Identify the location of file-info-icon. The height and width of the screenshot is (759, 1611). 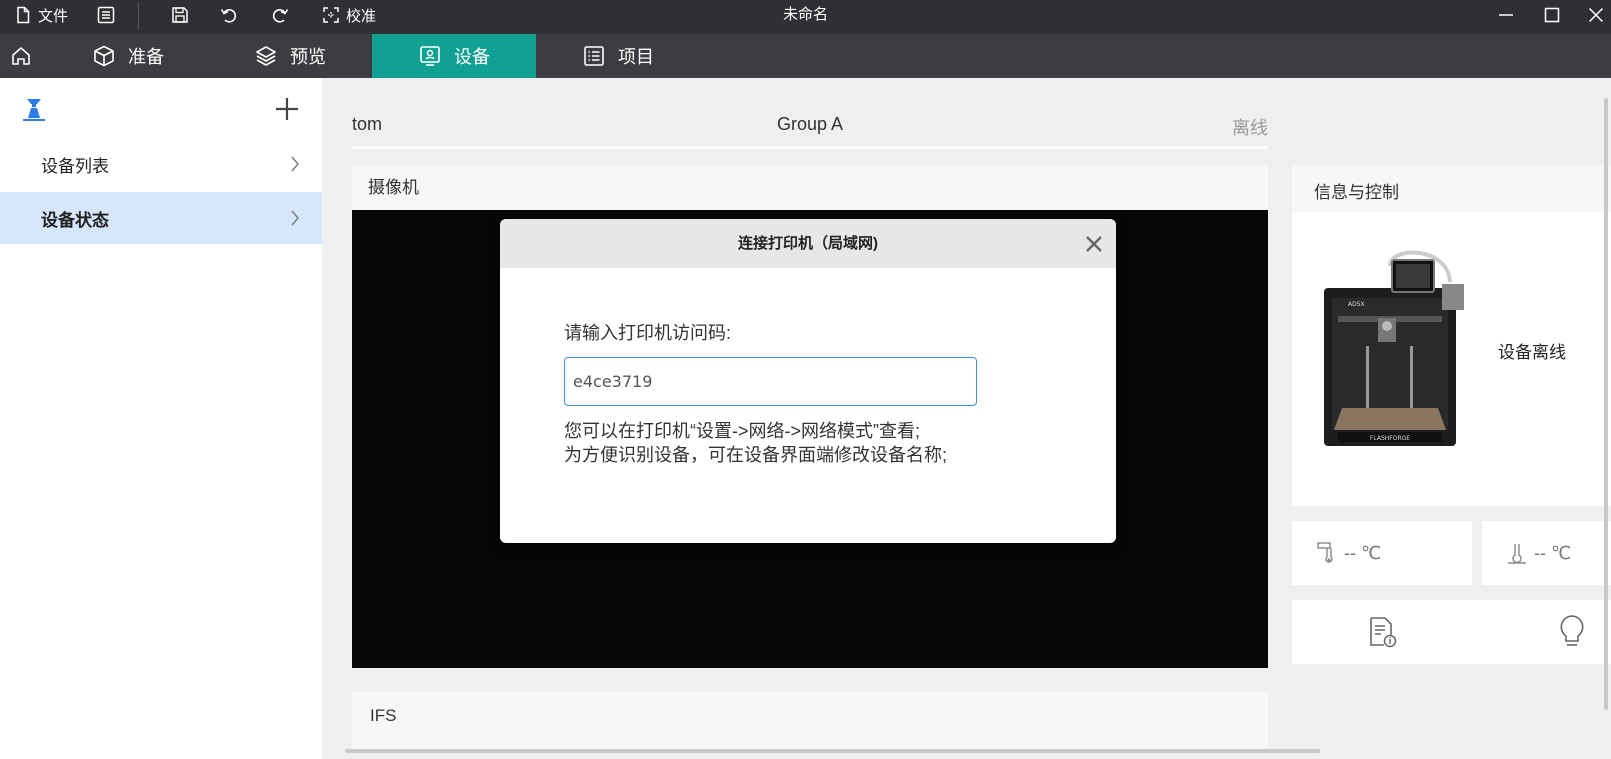
(1383, 632).